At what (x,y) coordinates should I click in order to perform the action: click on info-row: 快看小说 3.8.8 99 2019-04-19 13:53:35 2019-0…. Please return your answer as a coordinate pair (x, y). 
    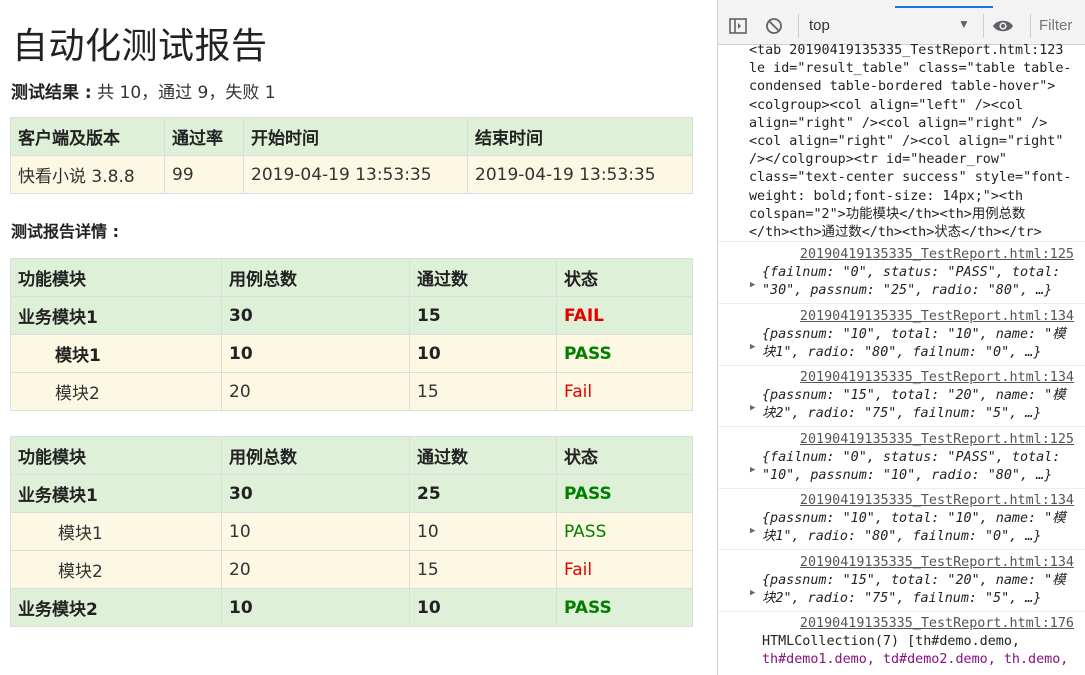
    Looking at the image, I should click on (351, 174).